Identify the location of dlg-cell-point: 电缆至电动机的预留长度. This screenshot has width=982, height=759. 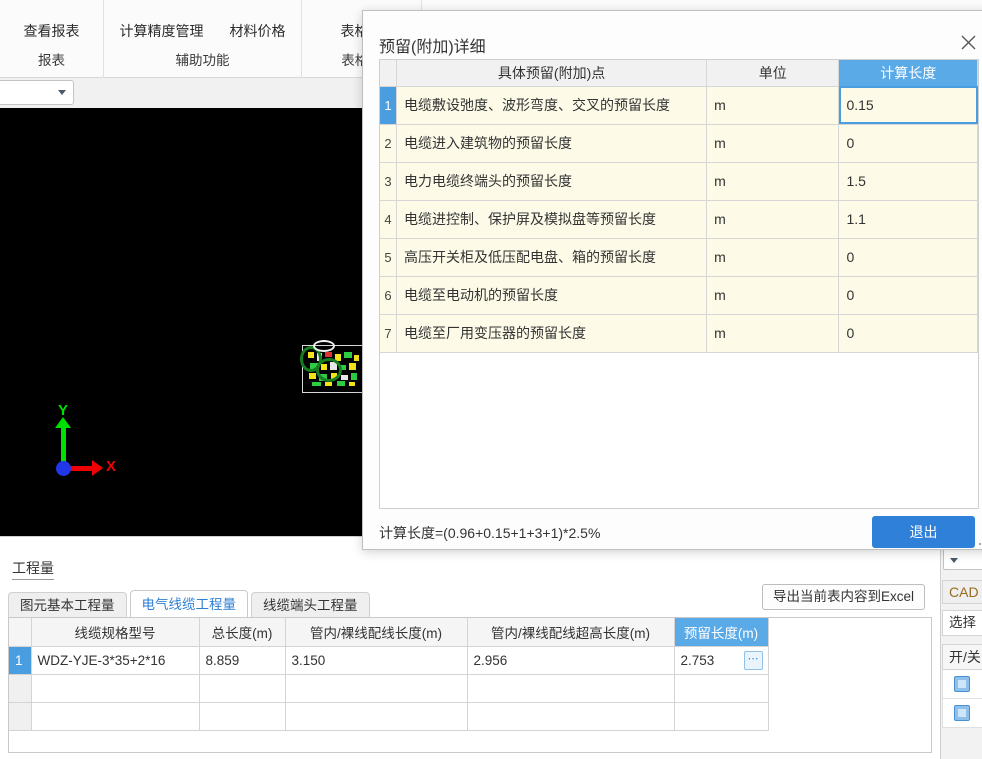
(552, 295).